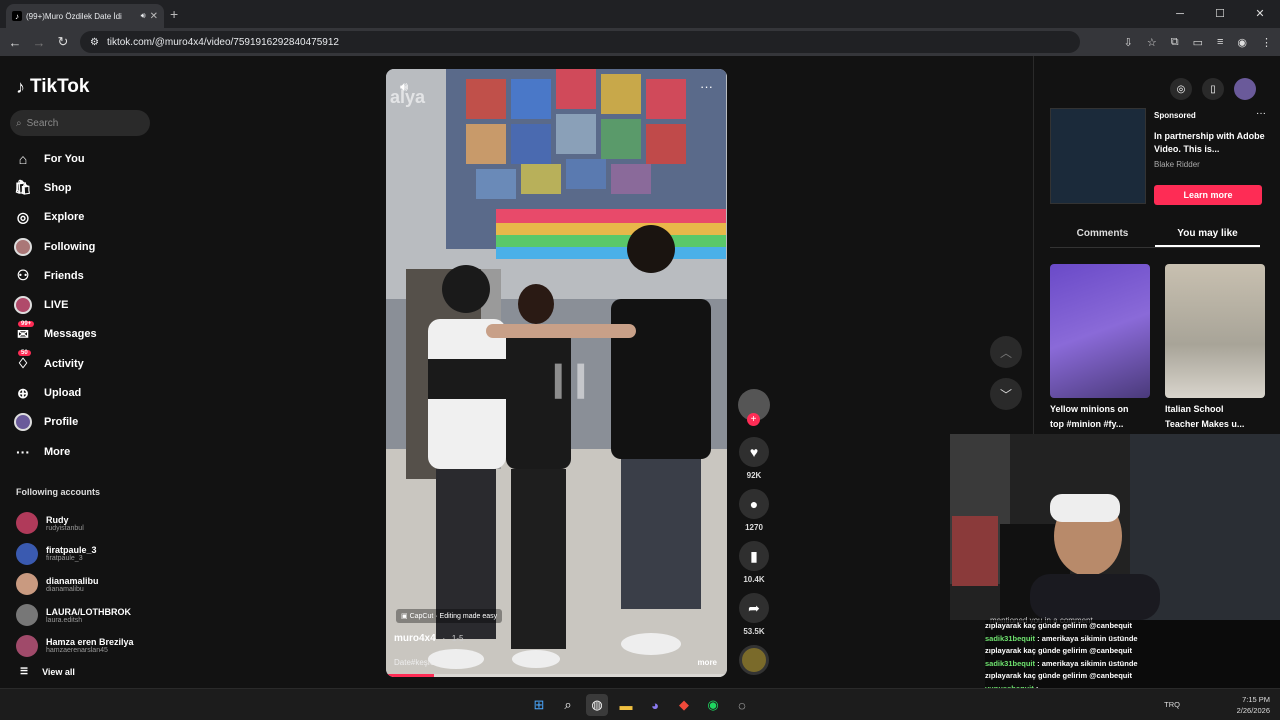 The height and width of the screenshot is (720, 1280). I want to click on tab-you-may-like: You may like, so click(1207, 235).